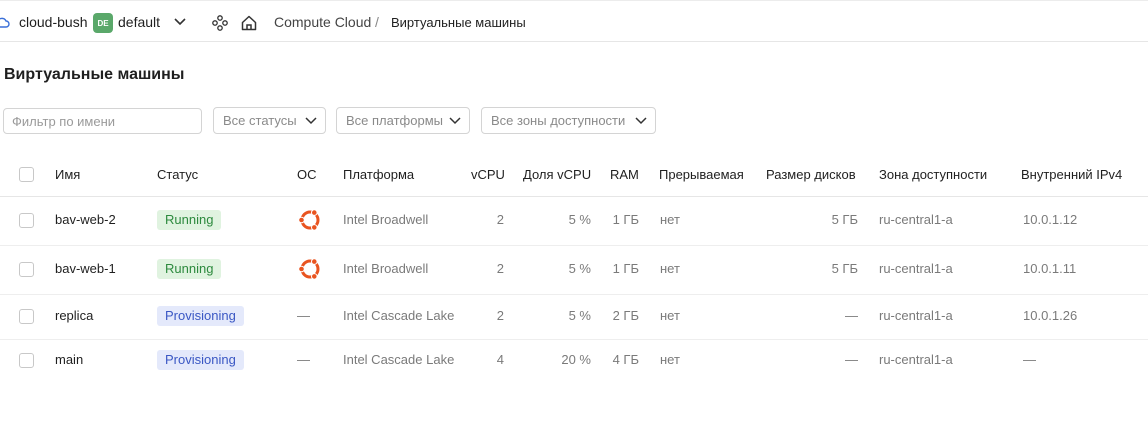  I want to click on platform-filter-select: Все платформы, so click(403, 120).